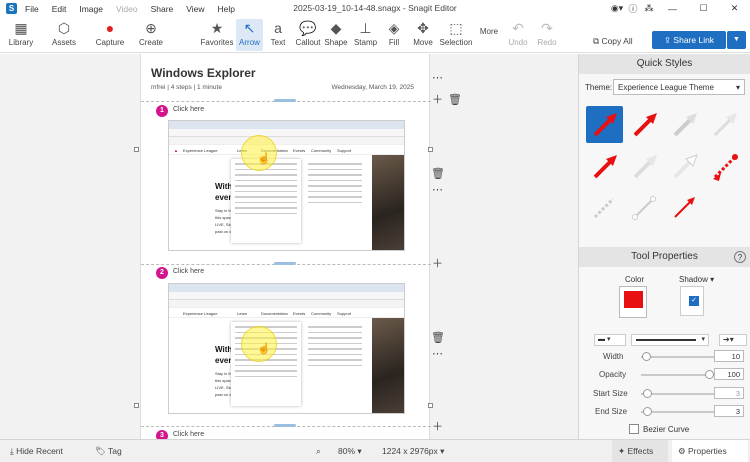  Describe the element at coordinates (394, 33) in the screenshot. I see `fill-tool: ◈ Fill` at that location.